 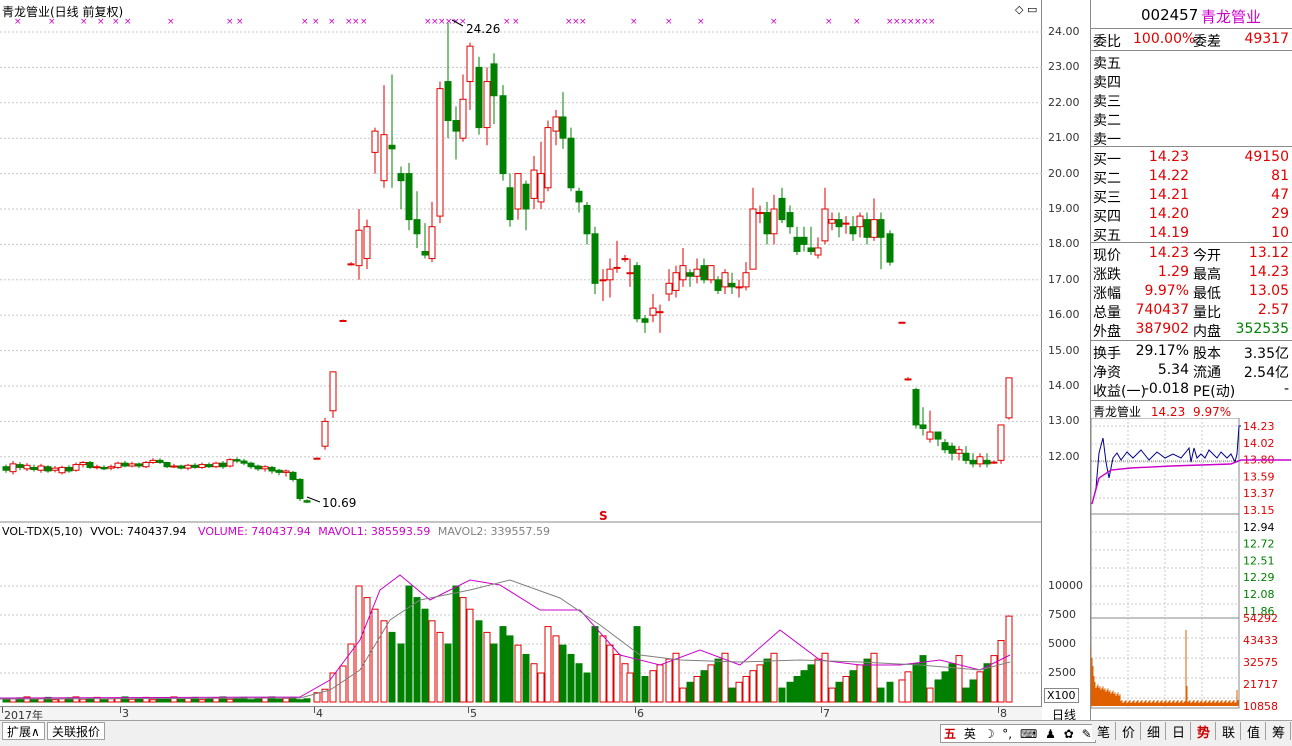 I want to click on price-tick-label: 22.00, so click(x=1064, y=102).